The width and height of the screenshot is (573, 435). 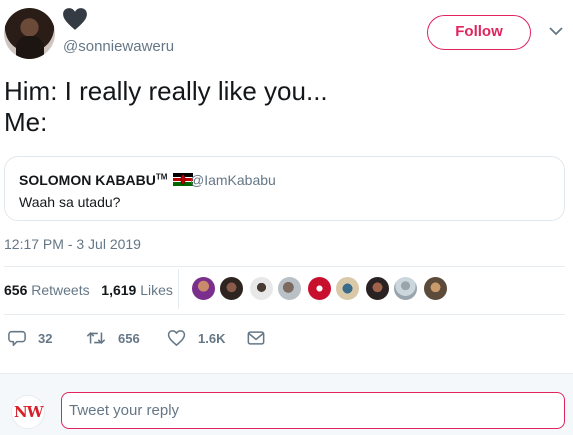 What do you see at coordinates (479, 32) in the screenshot?
I see `follow-button: Follow` at bounding box center [479, 32].